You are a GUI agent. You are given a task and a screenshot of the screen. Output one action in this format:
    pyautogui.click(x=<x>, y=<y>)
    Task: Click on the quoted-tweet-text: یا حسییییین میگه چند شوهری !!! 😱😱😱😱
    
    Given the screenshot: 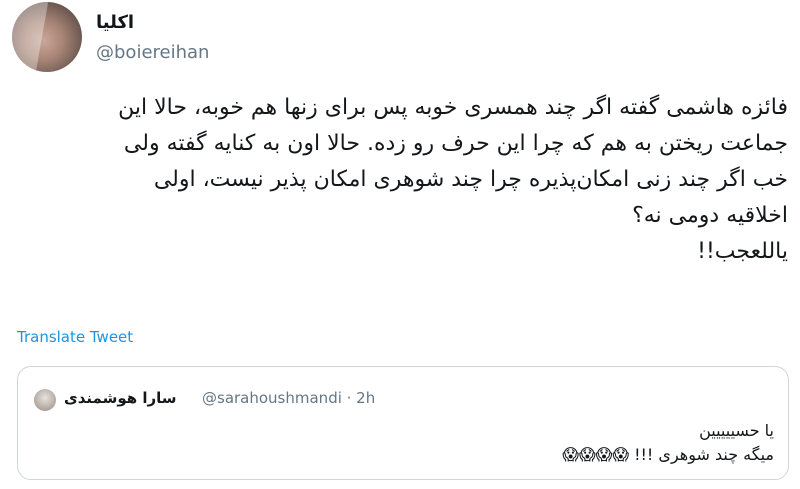 What is the action you would take?
    pyautogui.click(x=668, y=442)
    